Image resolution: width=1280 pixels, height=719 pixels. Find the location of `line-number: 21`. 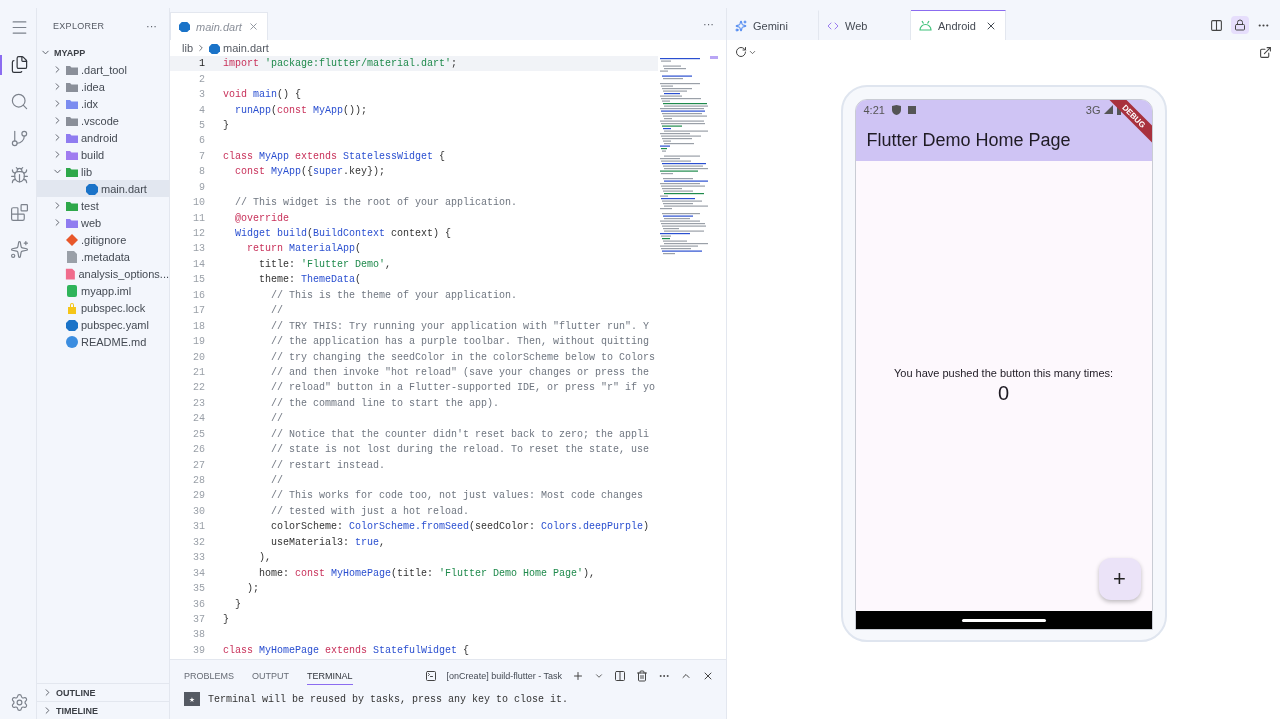

line-number: 21 is located at coordinates (198, 372).